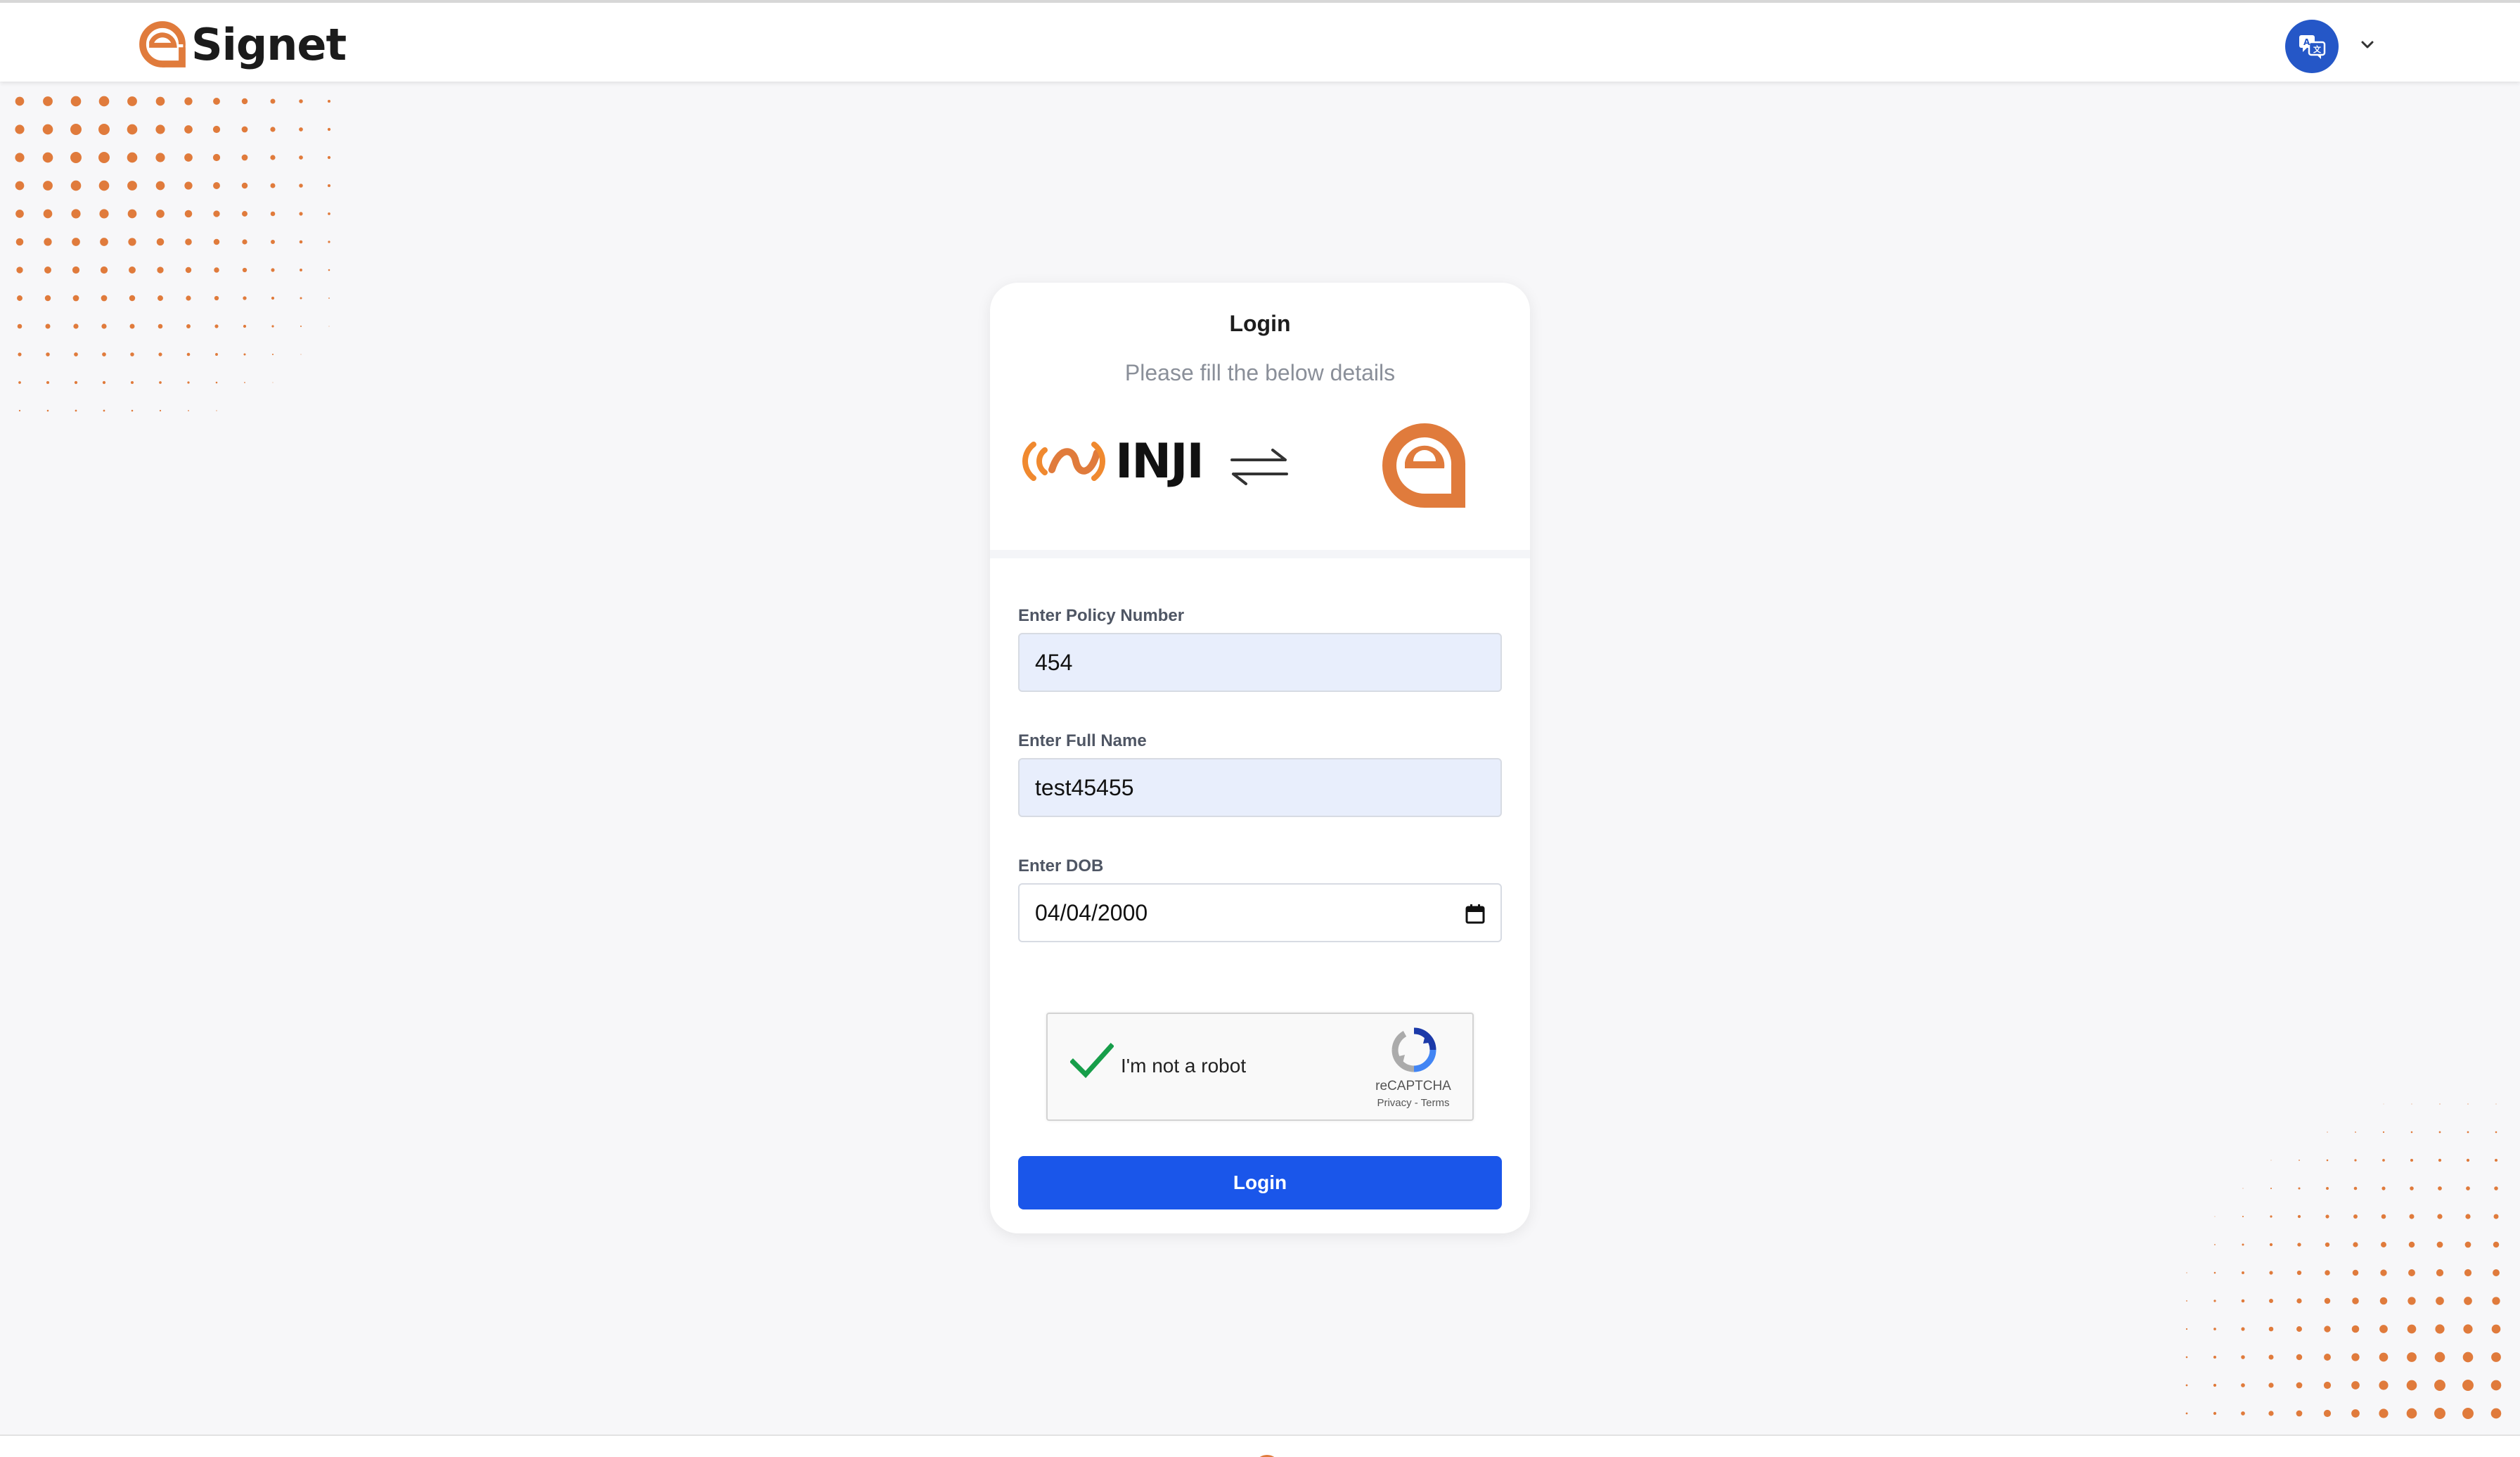  Describe the element at coordinates (1260, 787) in the screenshot. I see `full-name-input: test45455` at that location.